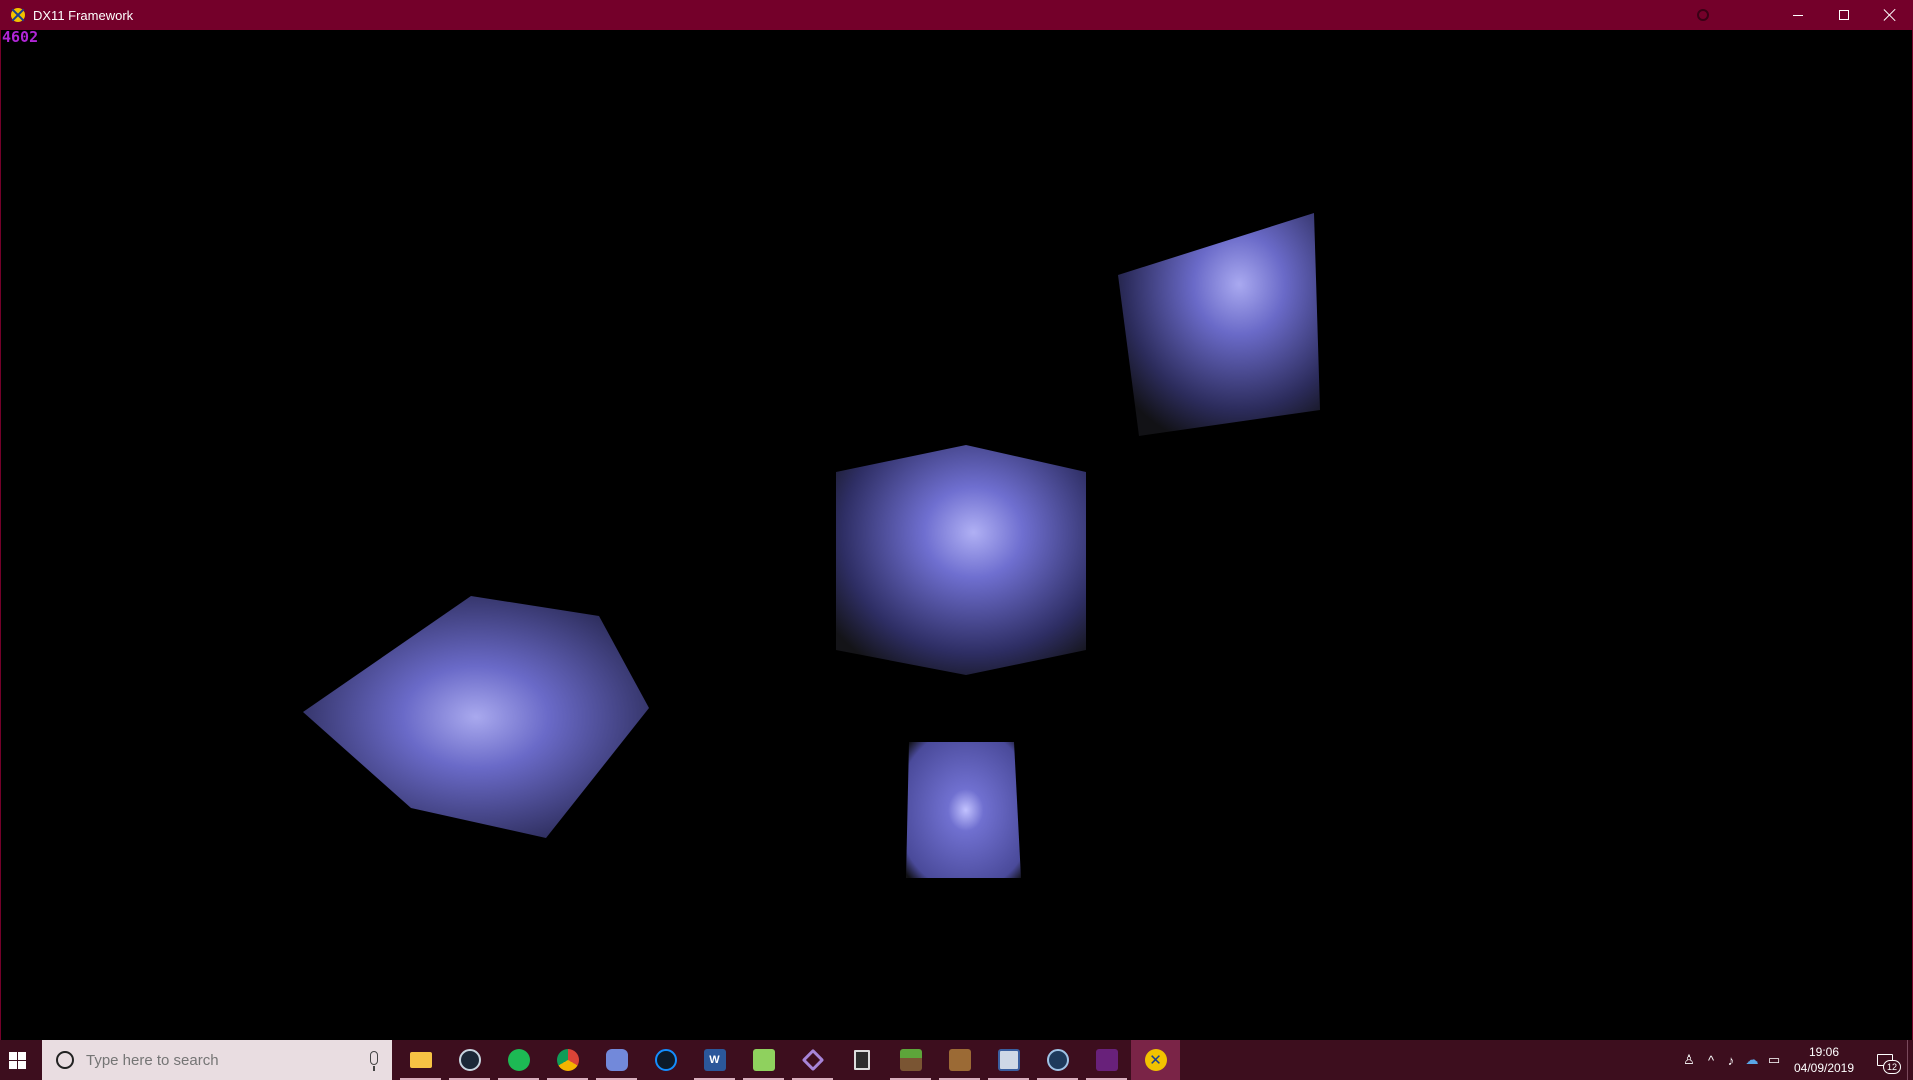  Describe the element at coordinates (1219, 324) in the screenshot. I see `cube-top-right` at that location.